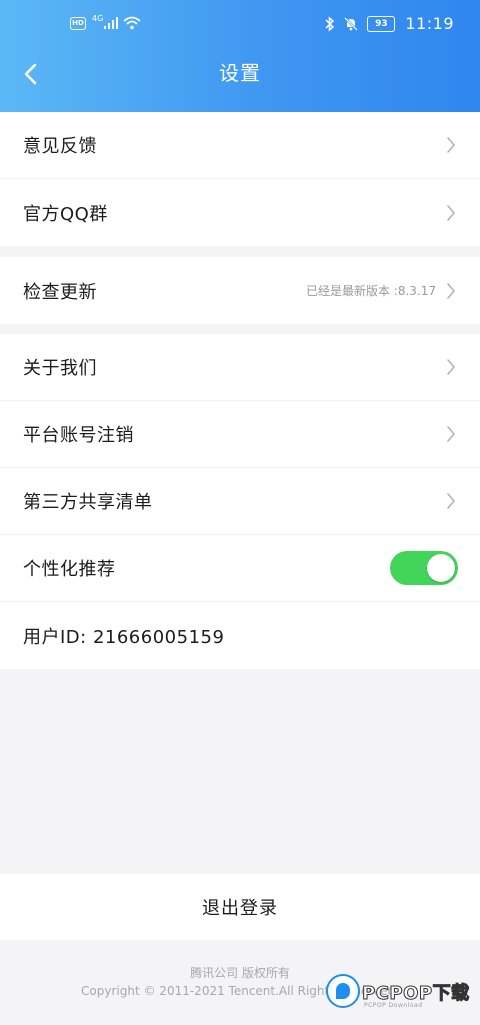  I want to click on clock: 11:19, so click(429, 23).